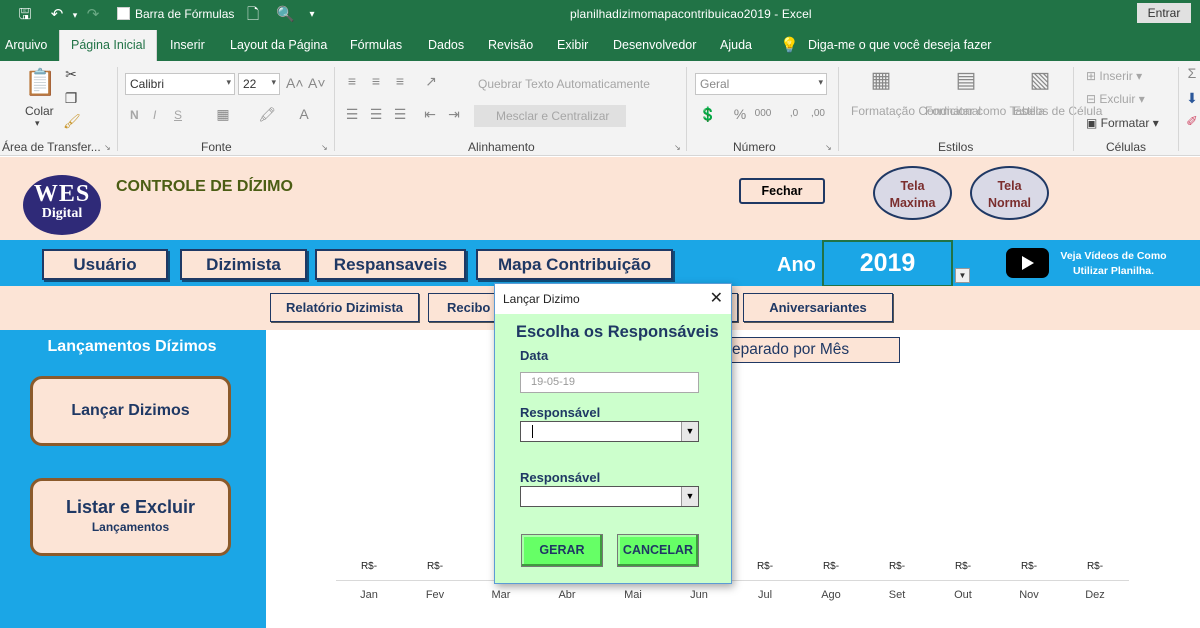 The width and height of the screenshot is (1200, 628). I want to click on tab-home: Página Inicial, so click(108, 45).